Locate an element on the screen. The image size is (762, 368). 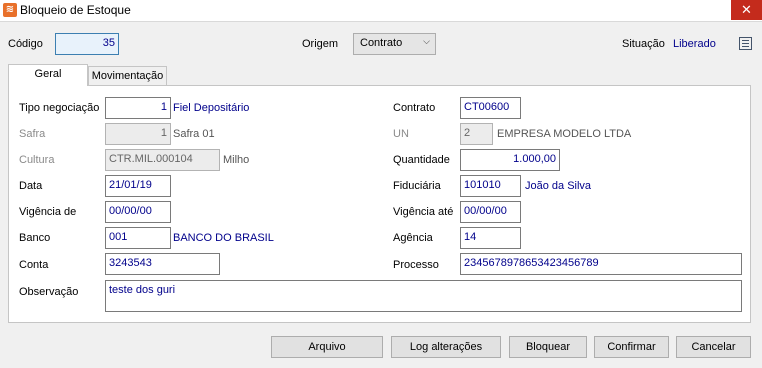
quantidade-label: Quantidade is located at coordinates (421, 160).